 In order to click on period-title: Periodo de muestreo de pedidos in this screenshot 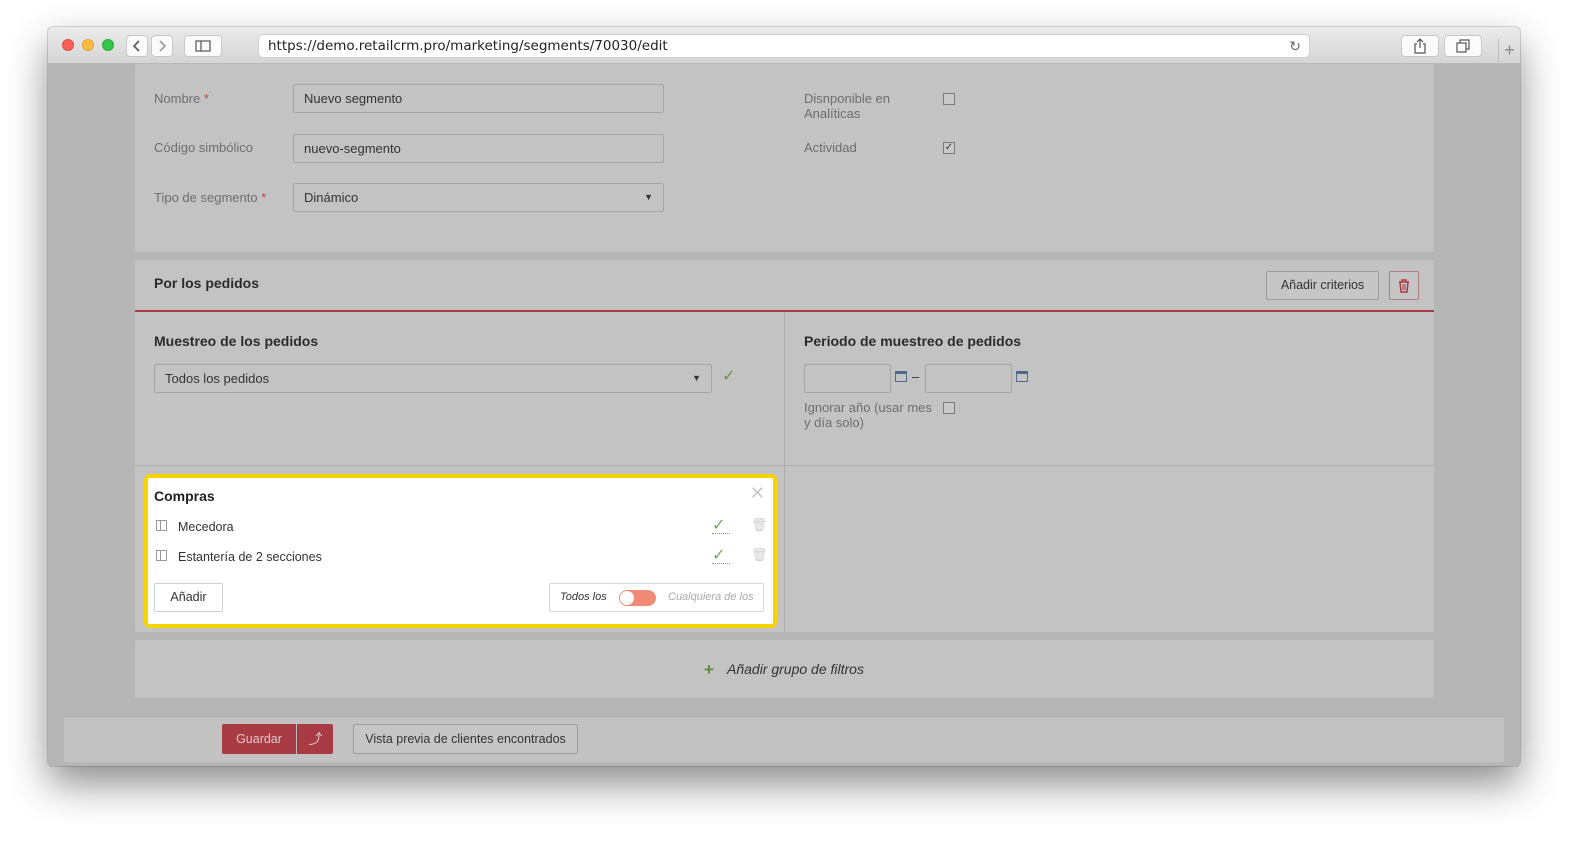, I will do `click(913, 341)`.